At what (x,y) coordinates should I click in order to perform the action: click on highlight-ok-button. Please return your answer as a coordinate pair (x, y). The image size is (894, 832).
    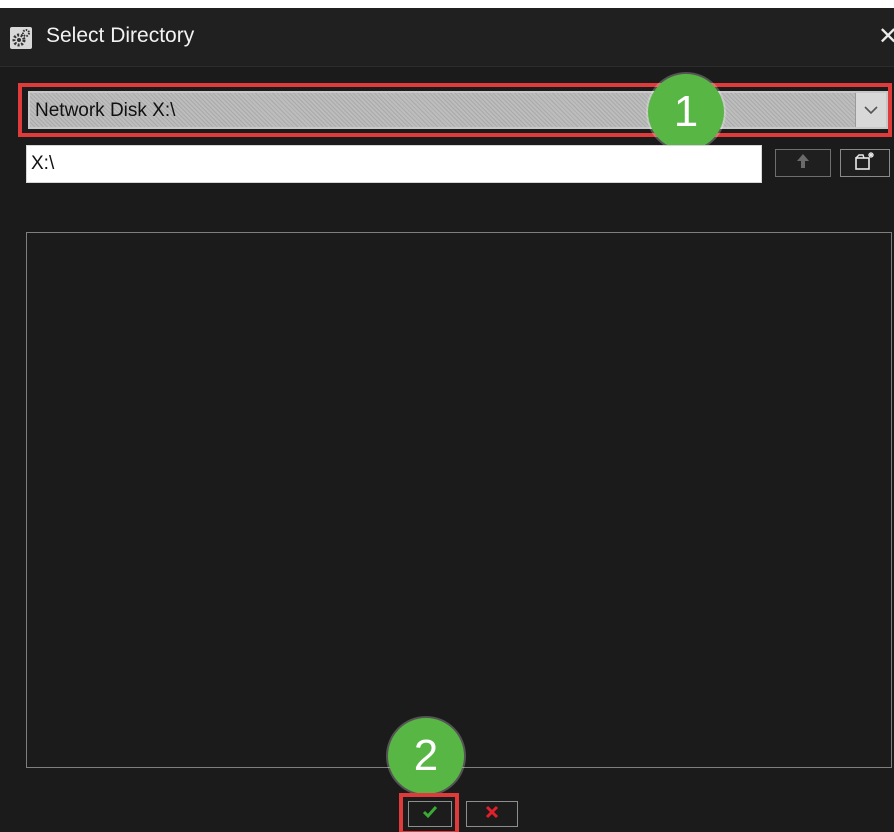
    Looking at the image, I should click on (429, 812).